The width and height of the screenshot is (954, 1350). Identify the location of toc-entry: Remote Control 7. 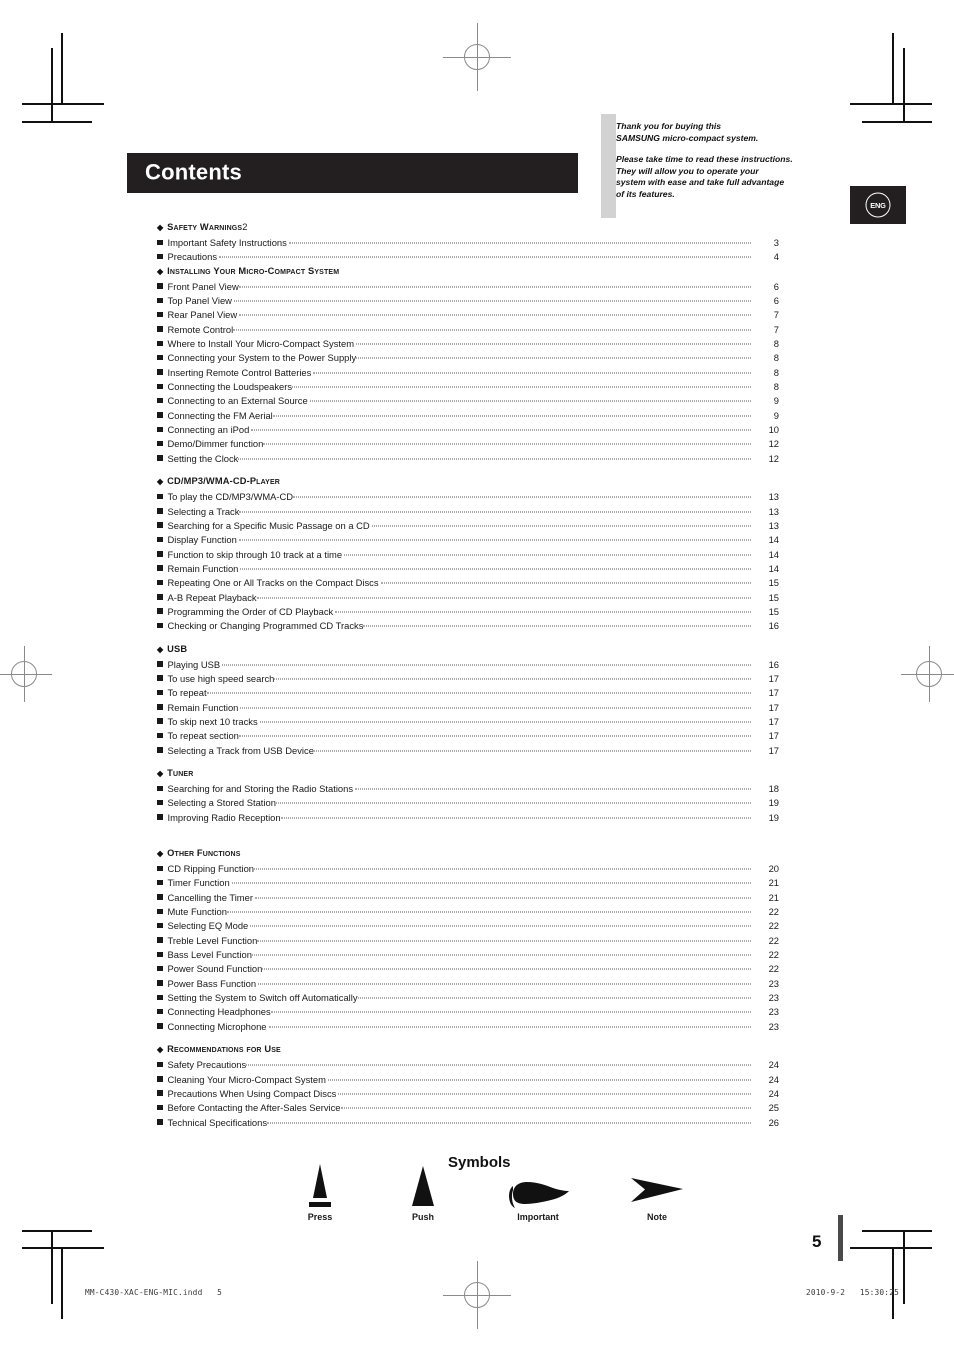
(468, 331).